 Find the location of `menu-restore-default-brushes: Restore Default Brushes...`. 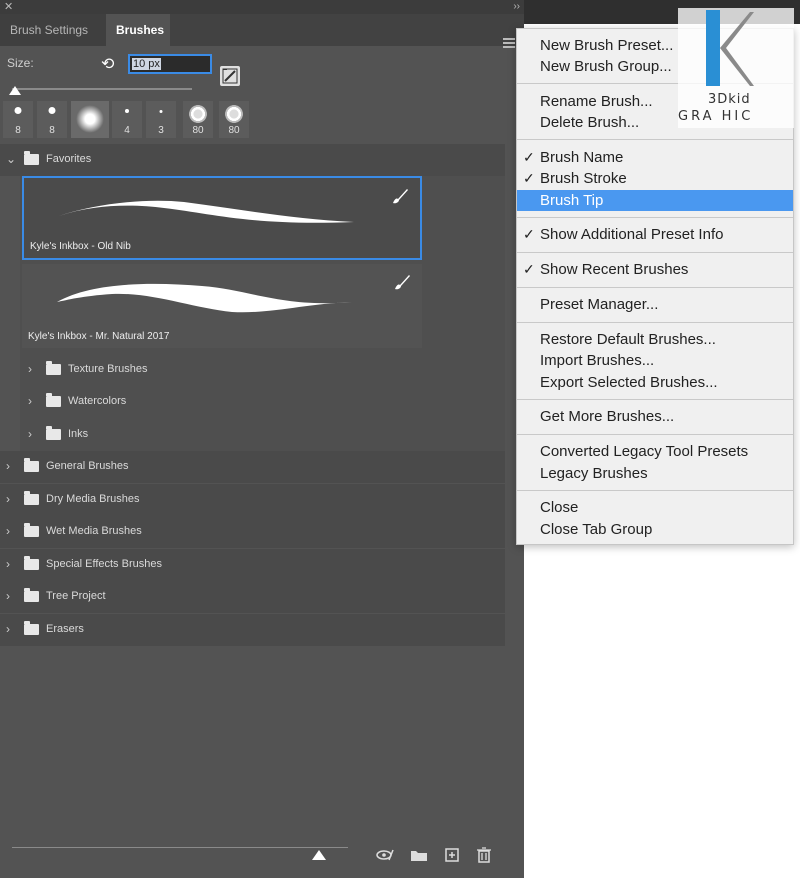

menu-restore-default-brushes: Restore Default Brushes... is located at coordinates (655, 339).